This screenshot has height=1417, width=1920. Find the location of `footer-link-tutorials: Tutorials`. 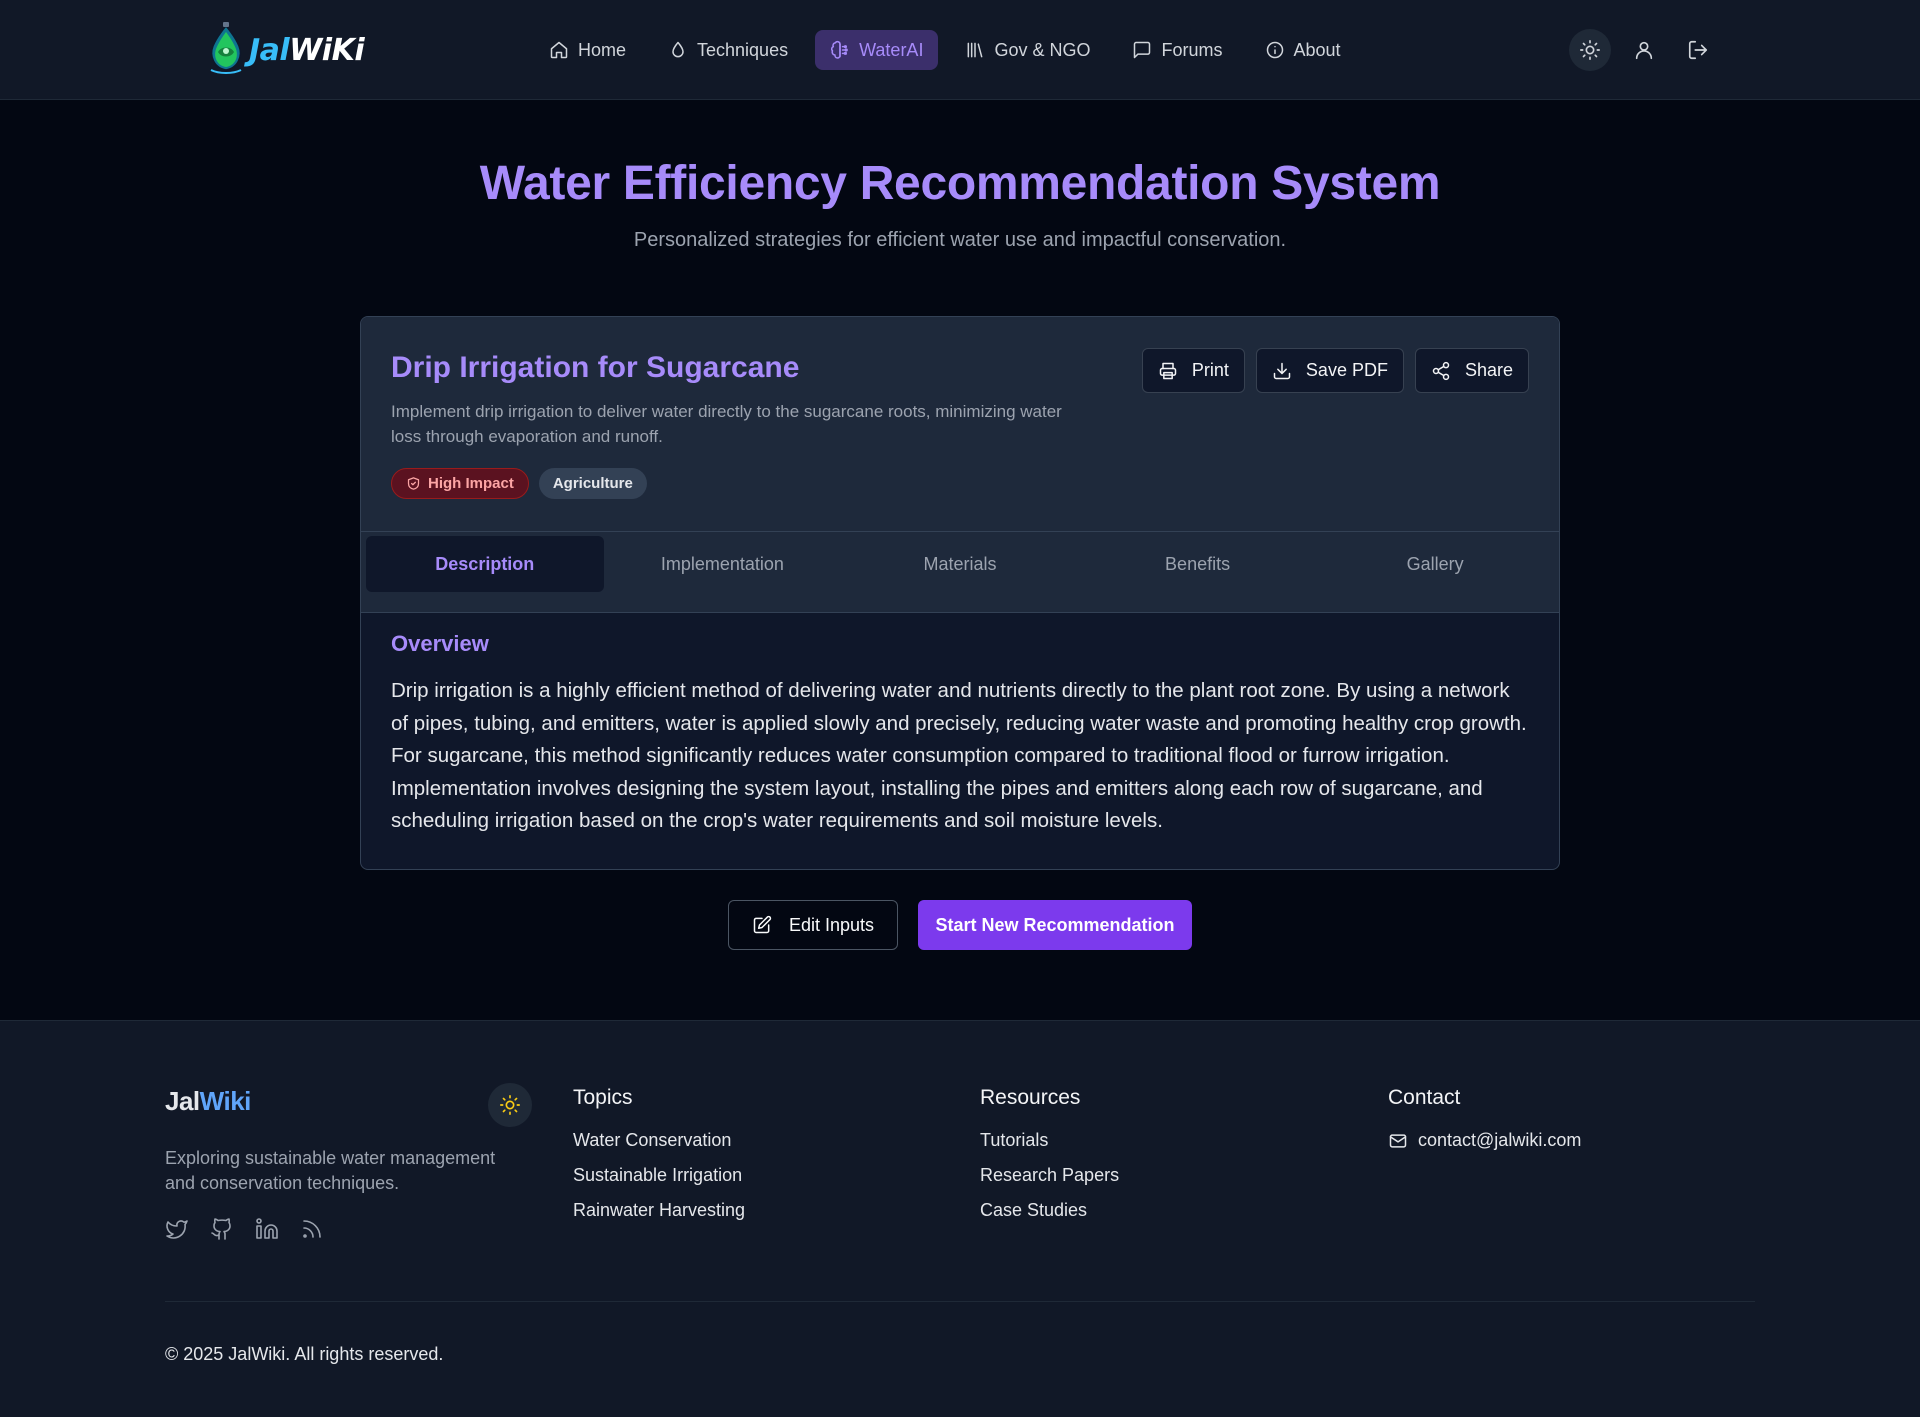

footer-link-tutorials: Tutorials is located at coordinates (1049, 1147).